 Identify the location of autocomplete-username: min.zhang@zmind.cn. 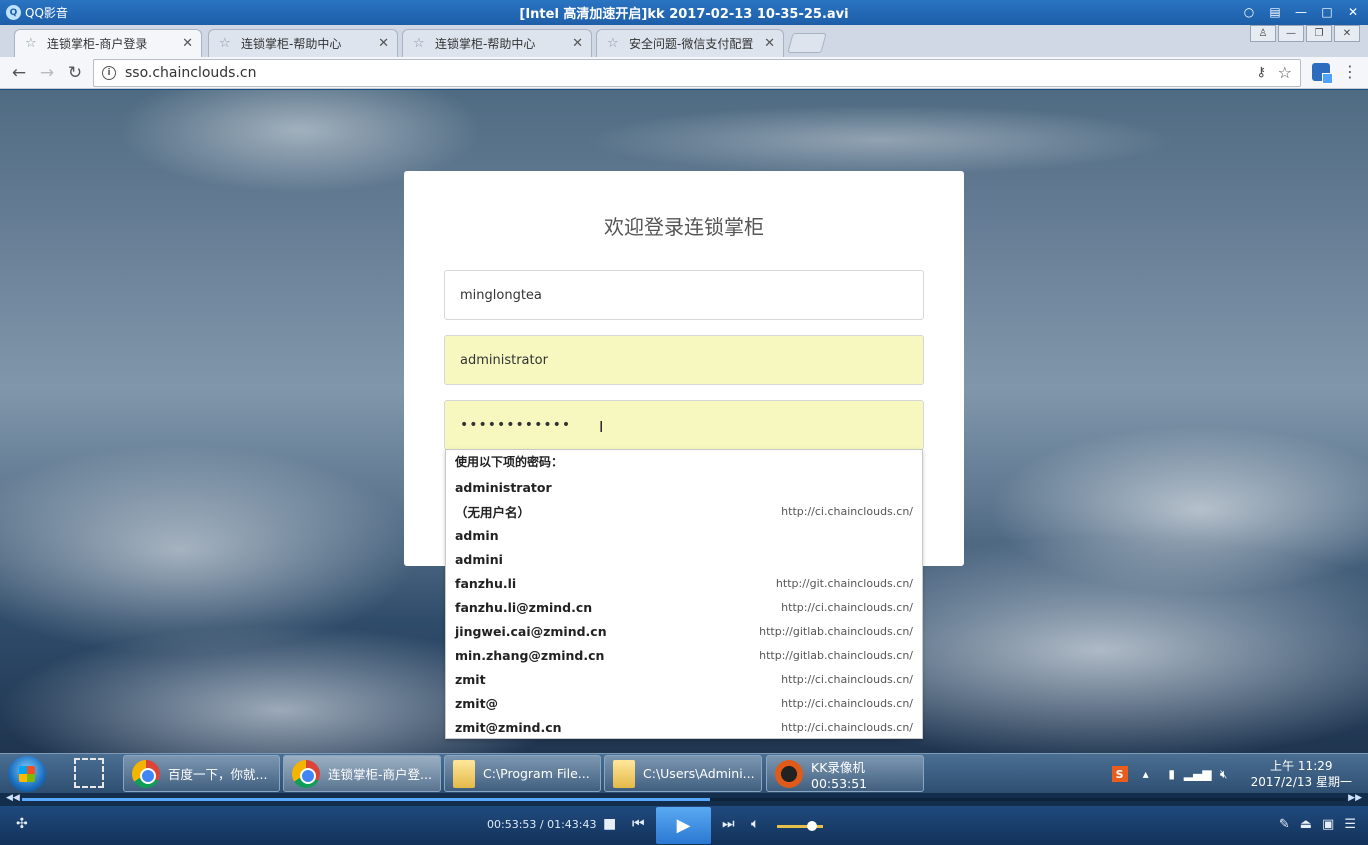
(530, 655).